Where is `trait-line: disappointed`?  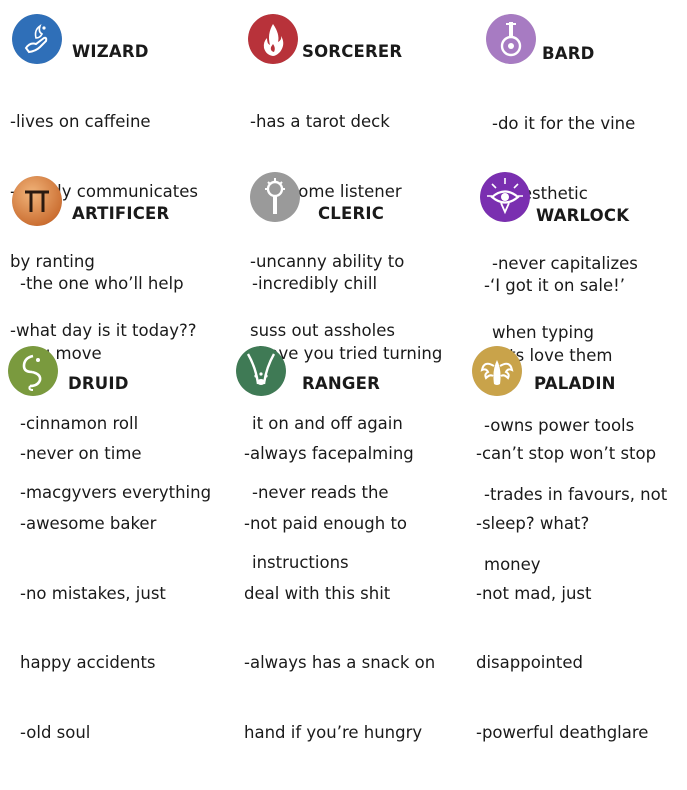
trait-line: disappointed is located at coordinates (529, 663).